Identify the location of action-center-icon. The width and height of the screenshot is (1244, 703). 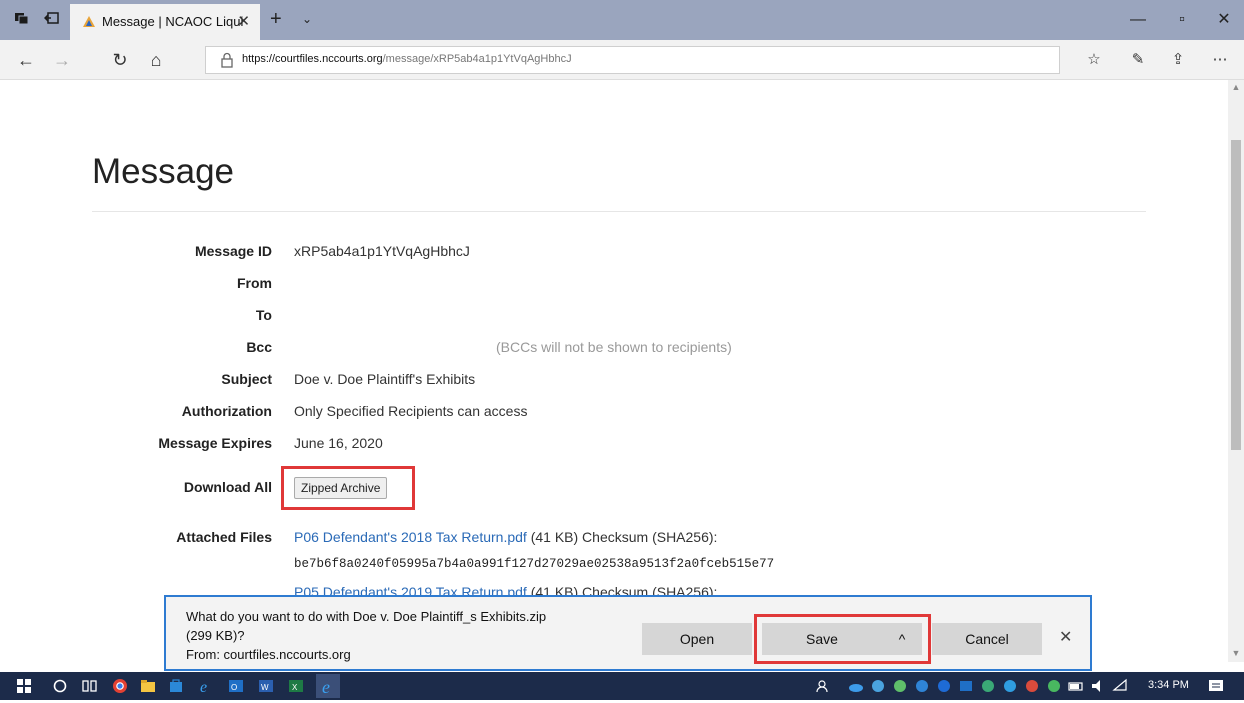
(1216, 686).